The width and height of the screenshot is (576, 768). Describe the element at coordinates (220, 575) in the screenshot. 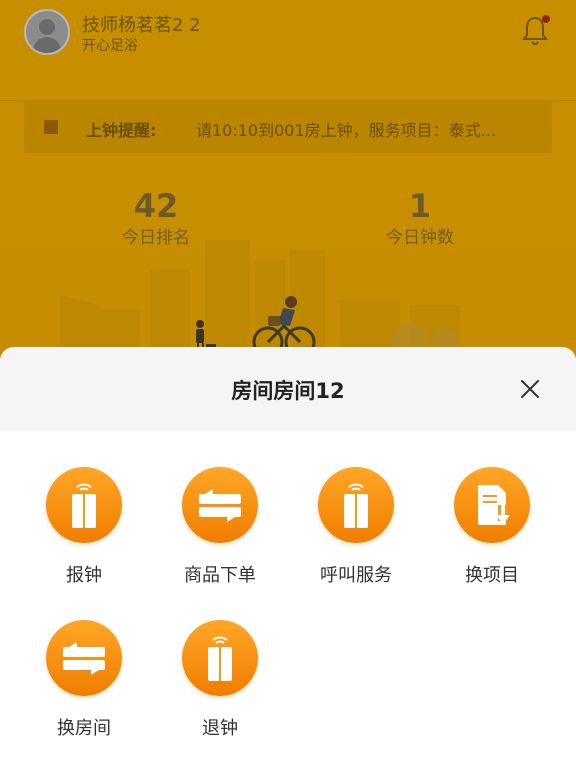

I see `action-label: 商品下单` at that location.